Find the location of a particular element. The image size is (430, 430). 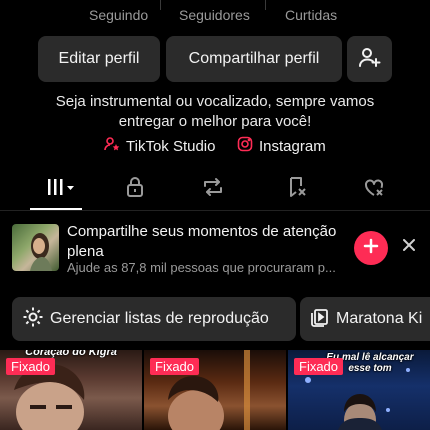

following-label: Seguindo is located at coordinates (118, 15).